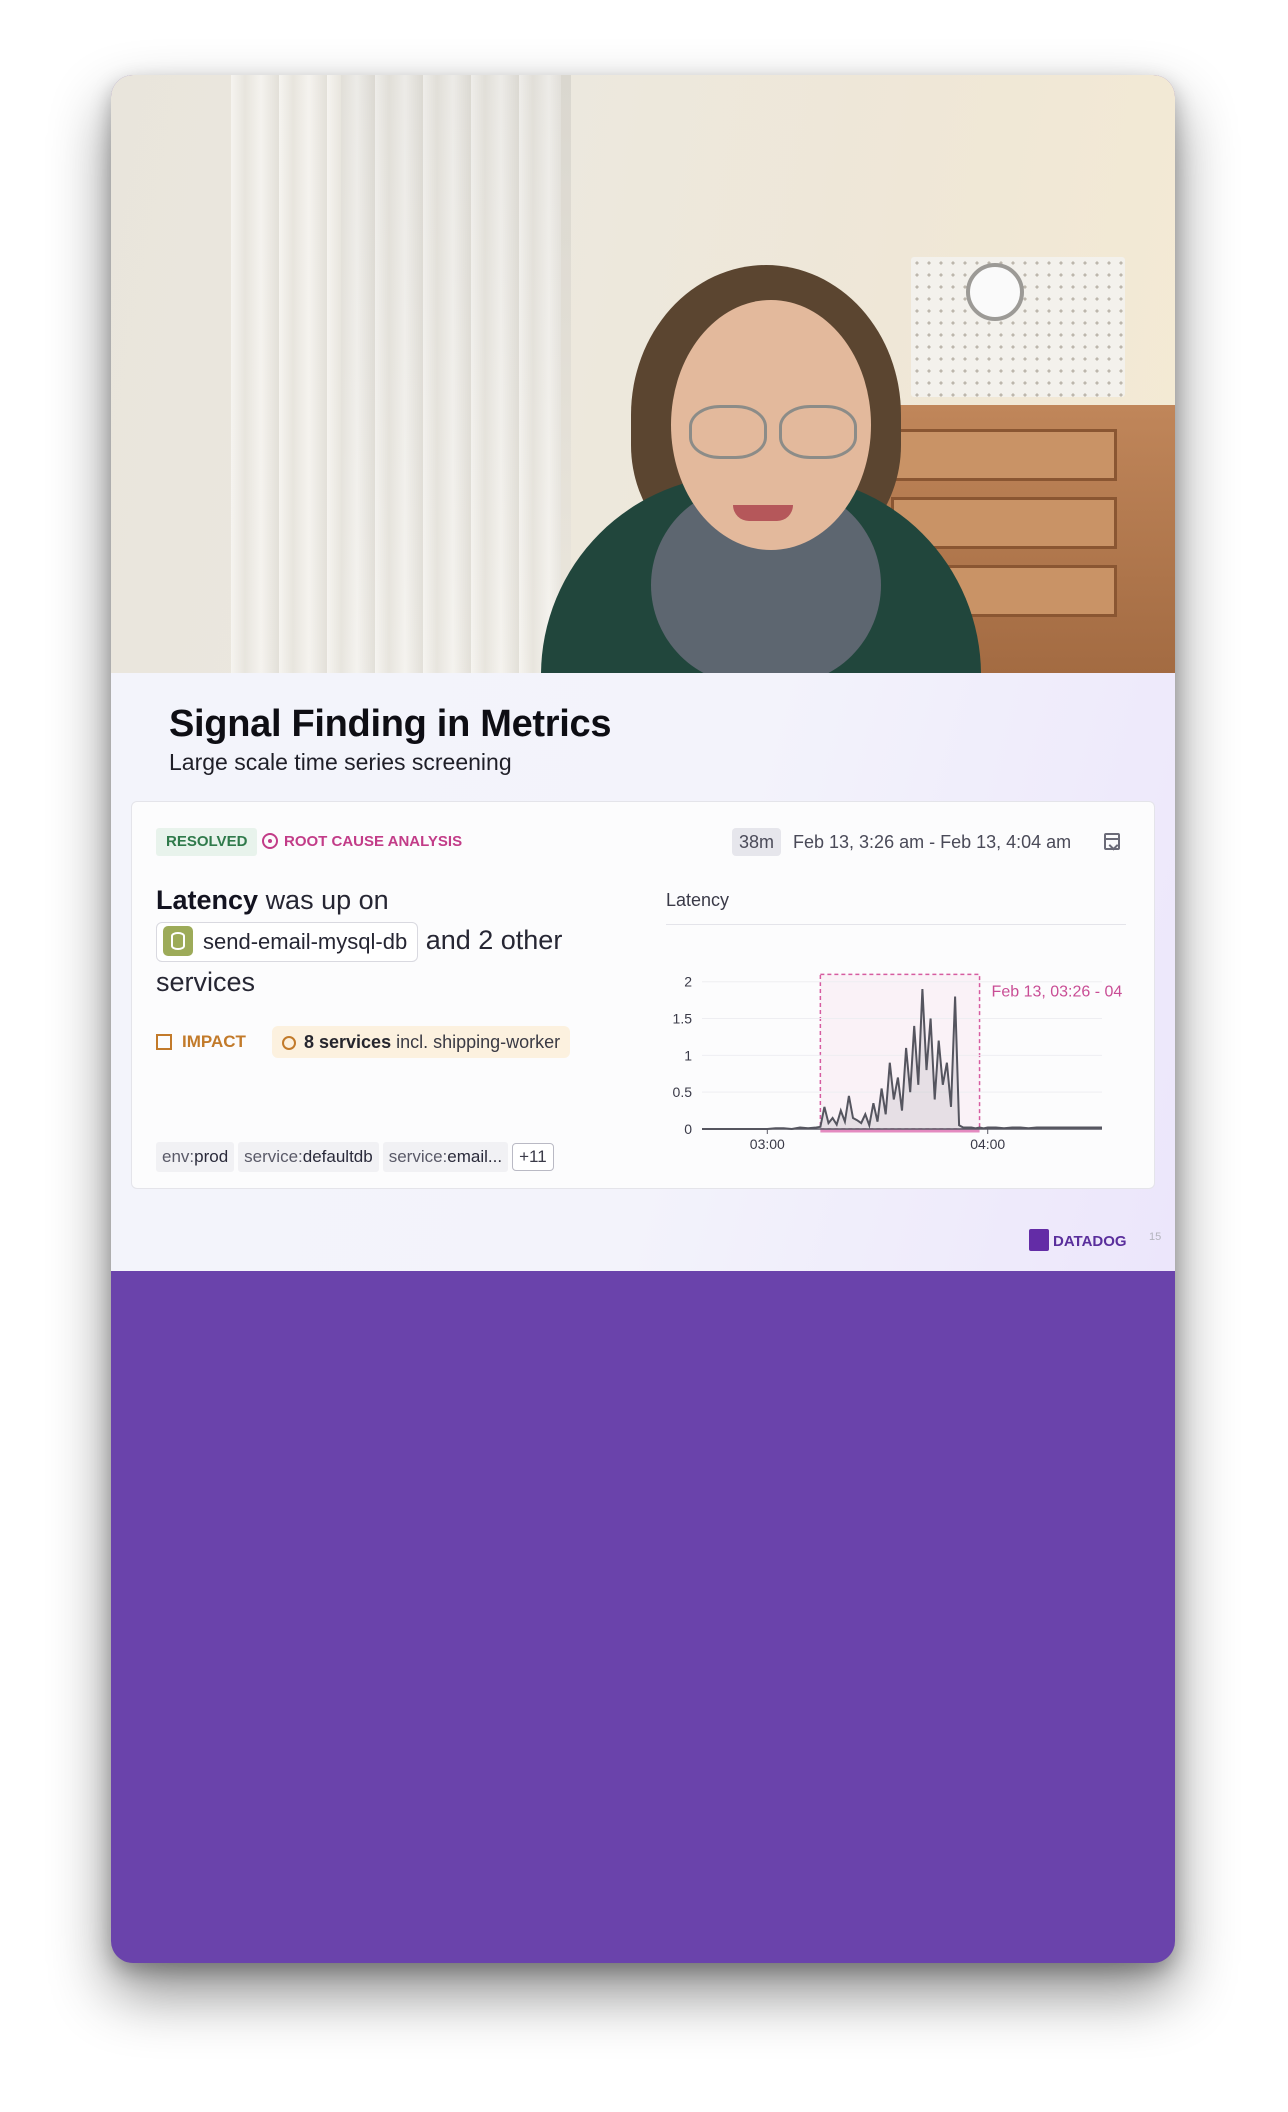 The width and height of the screenshot is (1288, 2112). What do you see at coordinates (327, 900) in the screenshot?
I see `summary-pre: was up on` at bounding box center [327, 900].